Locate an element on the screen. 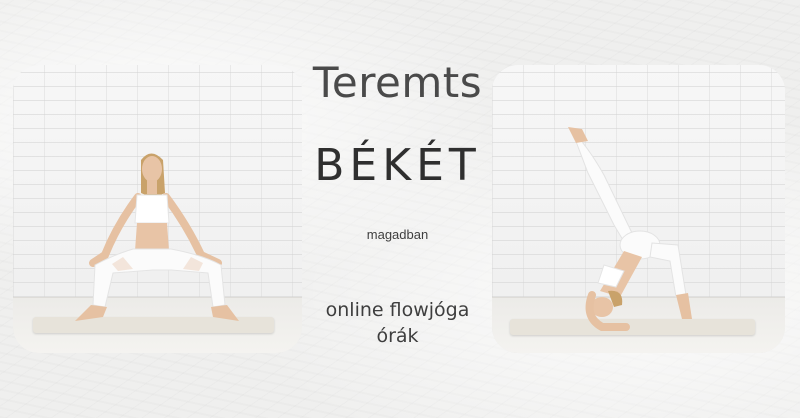 Image resolution: width=800 pixels, height=418 pixels. headline-beket: BÉKÉT is located at coordinates (397, 165).